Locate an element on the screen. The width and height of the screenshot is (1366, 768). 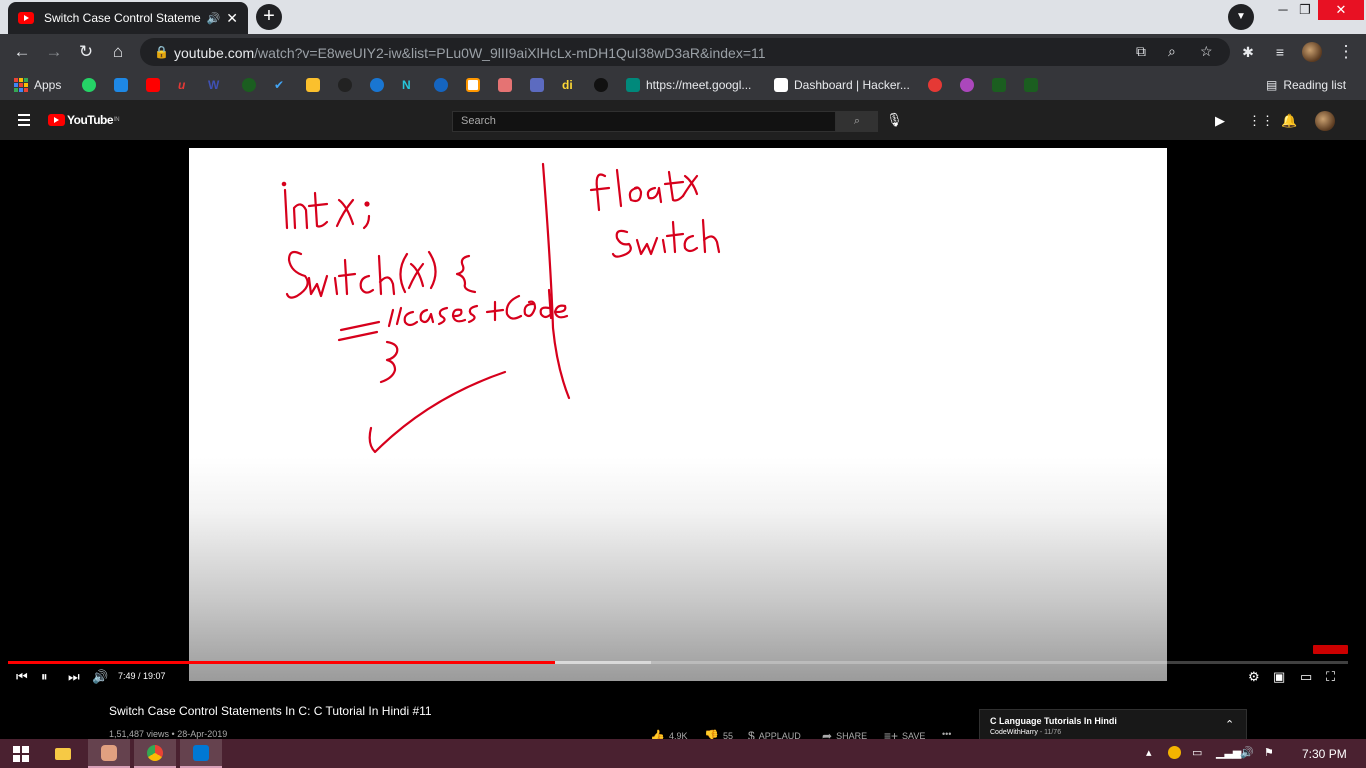
action-center-flag-icon: ⚑ is located at coordinates (1269, 752).